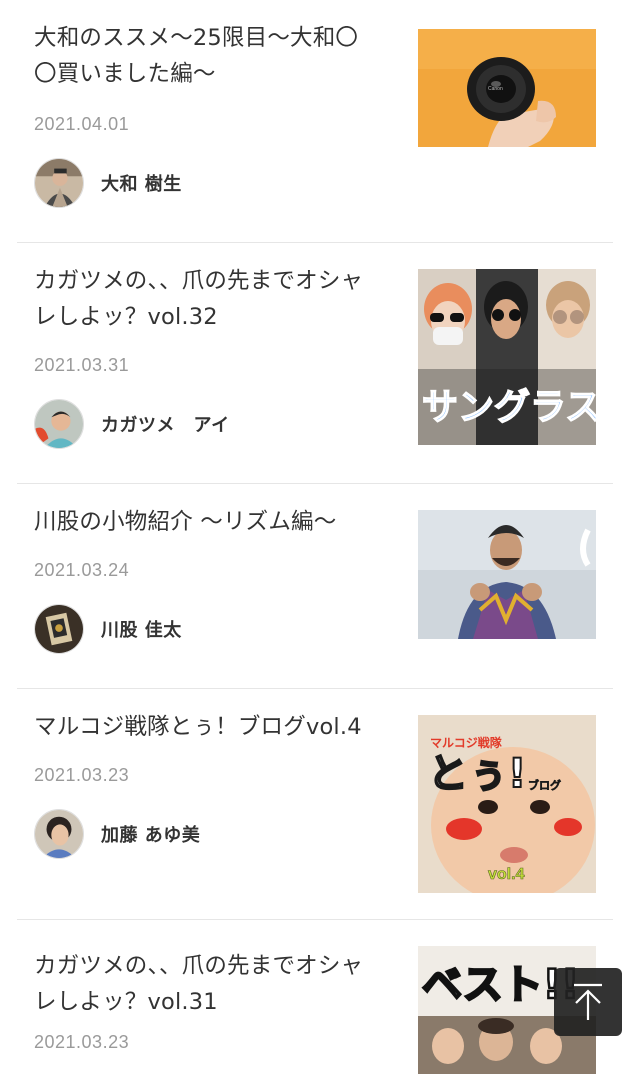 Image resolution: width=630 pixels, height=1074 pixels. I want to click on author: 川股 佳太, so click(108, 629).